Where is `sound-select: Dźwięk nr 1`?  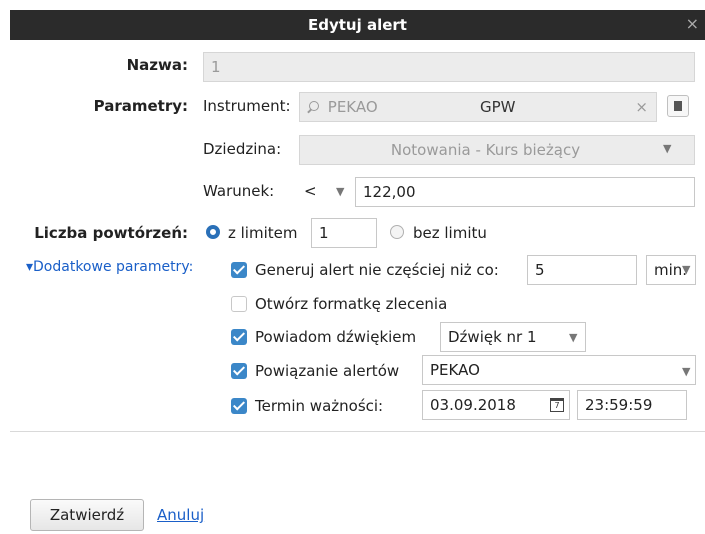 sound-select: Dźwięk nr 1 is located at coordinates (513, 337).